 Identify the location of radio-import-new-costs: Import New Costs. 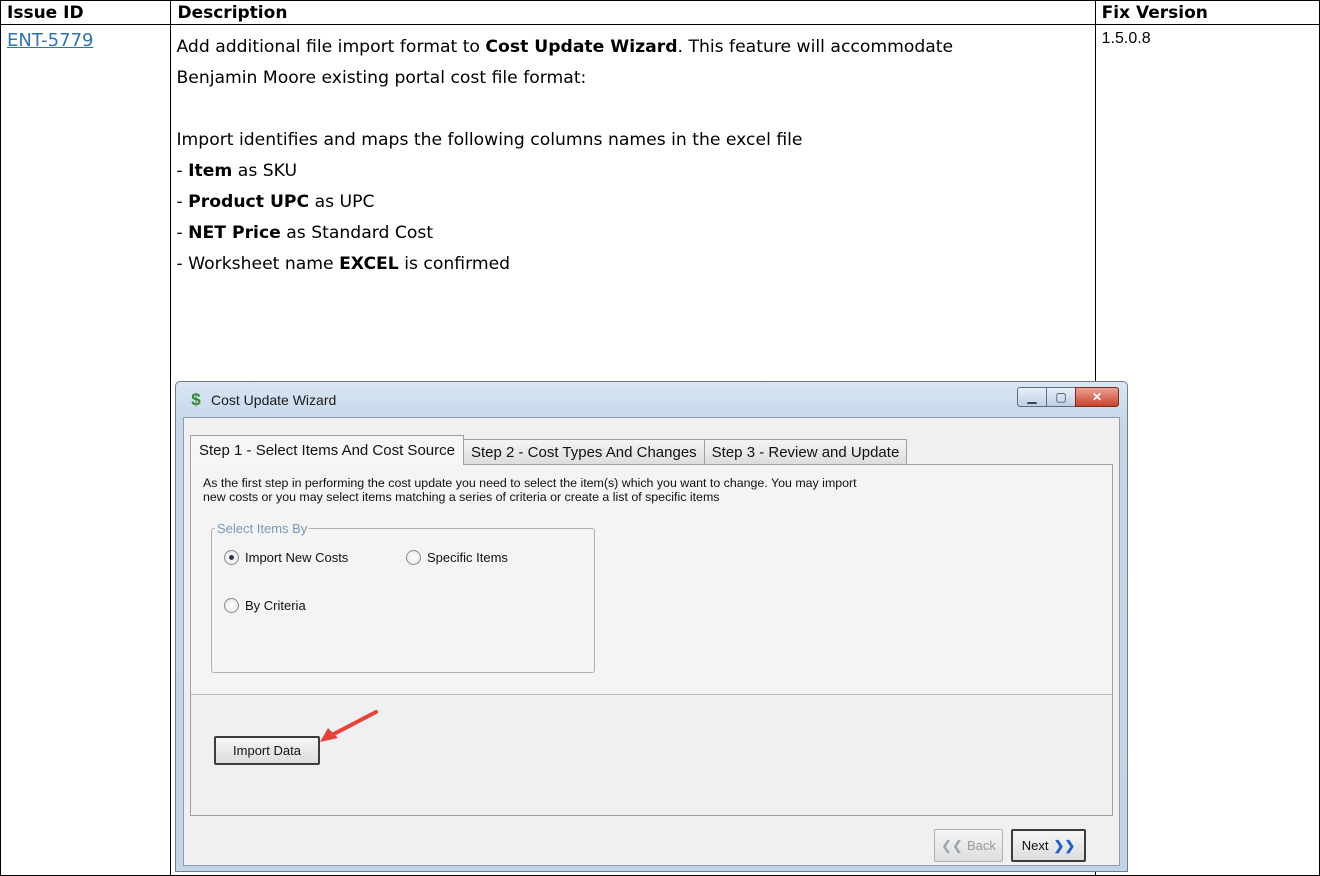
(286, 557).